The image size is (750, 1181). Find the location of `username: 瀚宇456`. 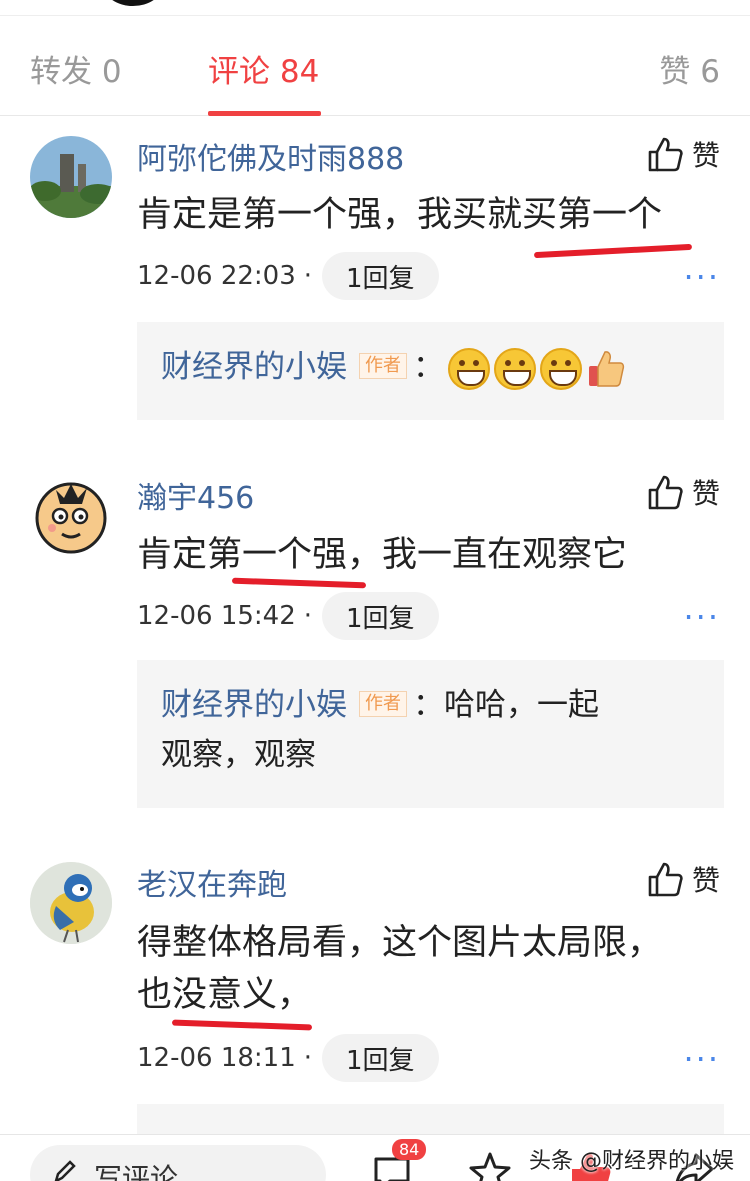

username: 瀚宇456 is located at coordinates (195, 495).